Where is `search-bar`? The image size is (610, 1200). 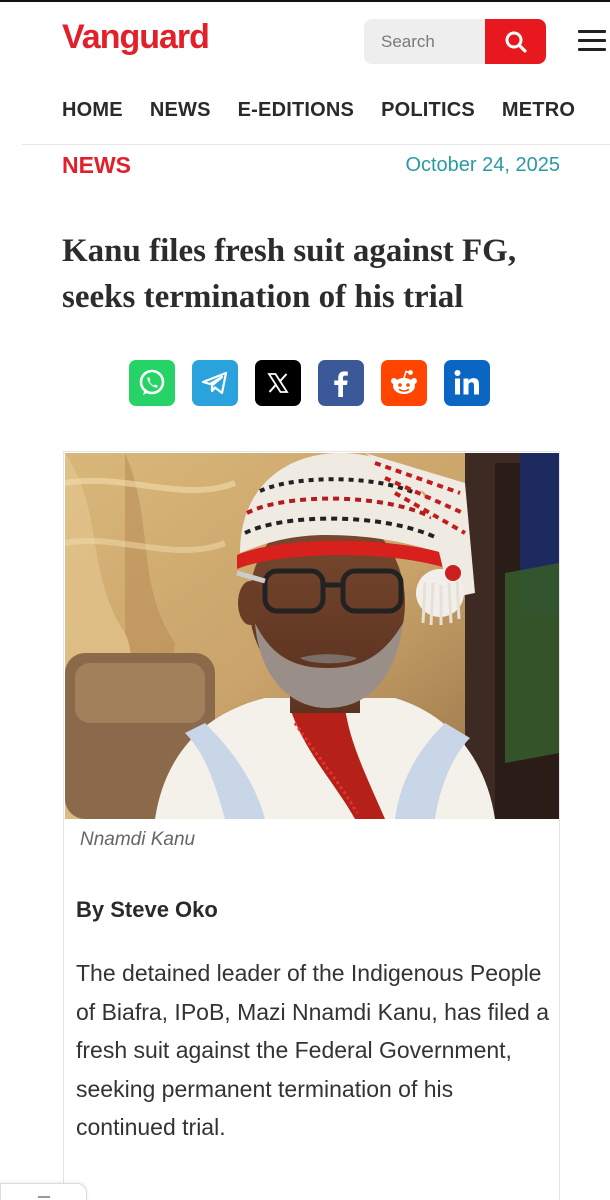 search-bar is located at coordinates (455, 41).